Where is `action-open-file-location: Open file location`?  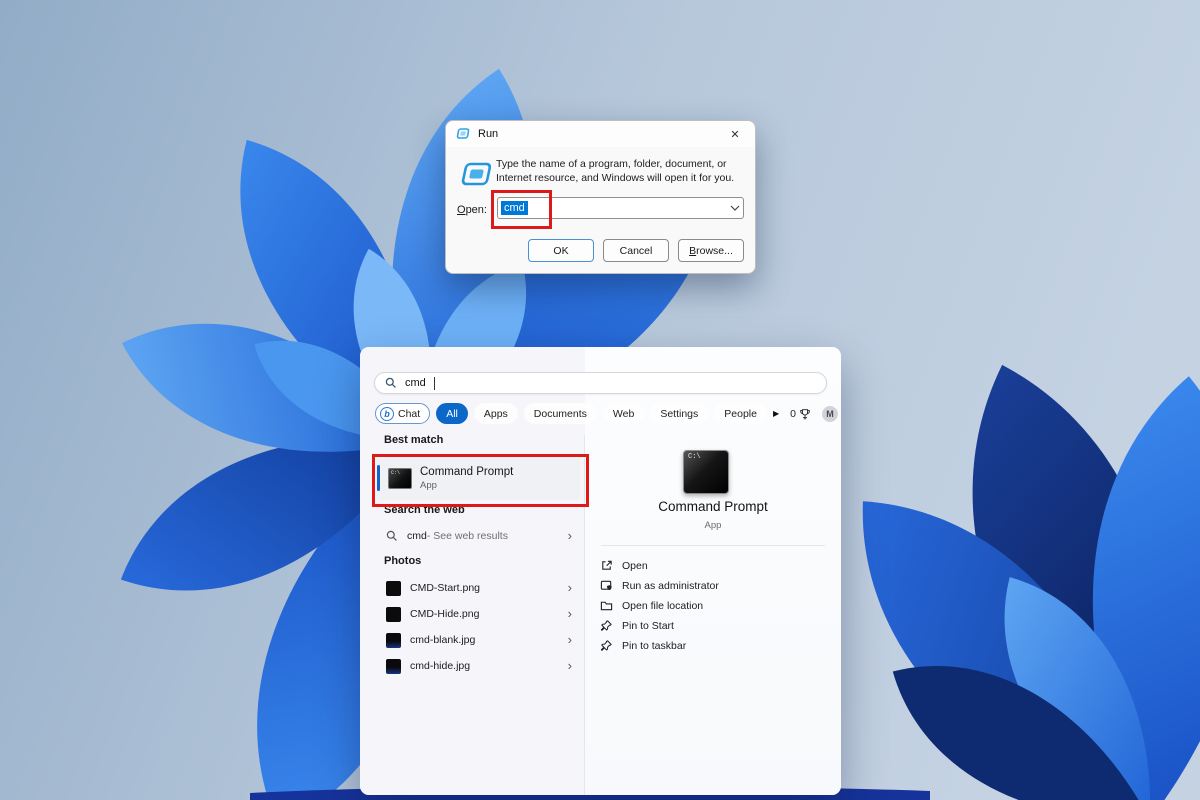 action-open-file-location: Open file location is located at coordinates (713, 605).